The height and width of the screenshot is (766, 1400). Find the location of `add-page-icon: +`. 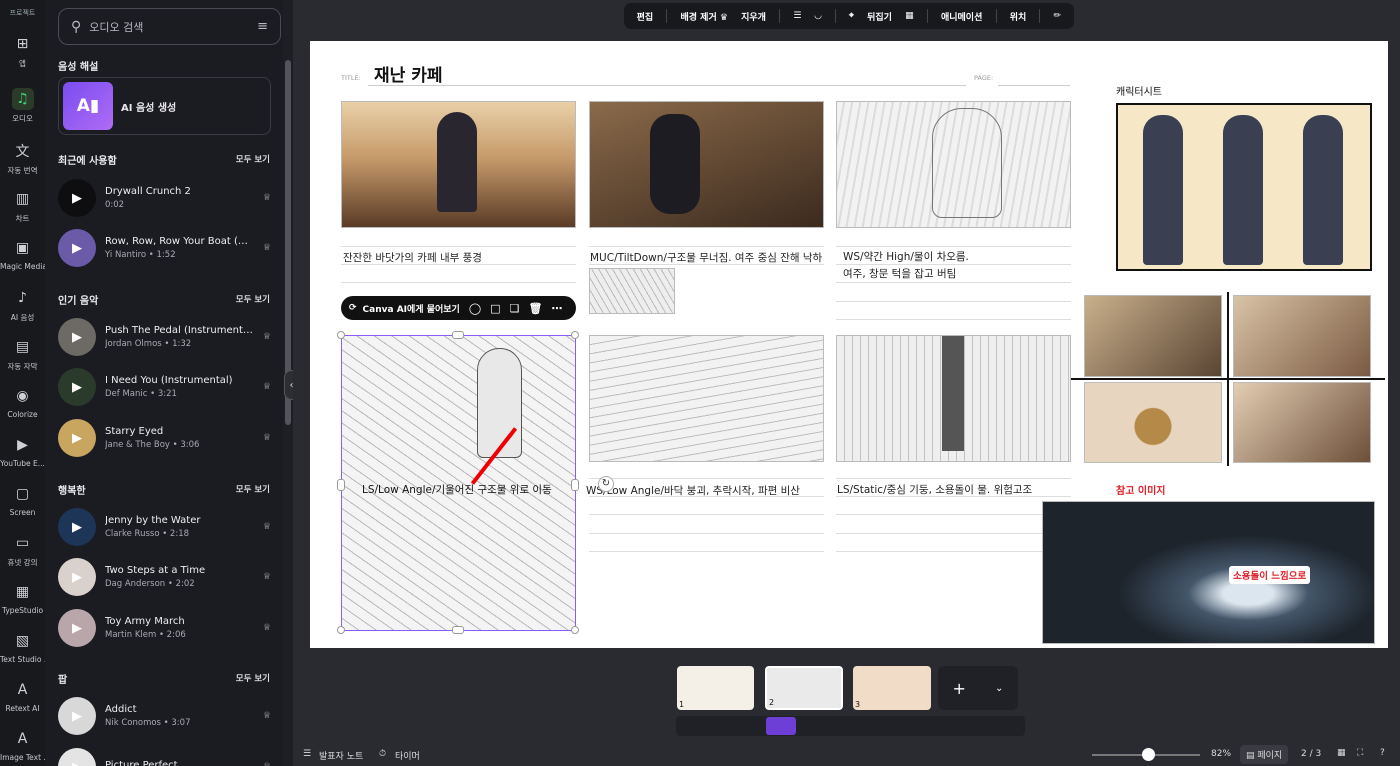

add-page-icon: + is located at coordinates (959, 688).